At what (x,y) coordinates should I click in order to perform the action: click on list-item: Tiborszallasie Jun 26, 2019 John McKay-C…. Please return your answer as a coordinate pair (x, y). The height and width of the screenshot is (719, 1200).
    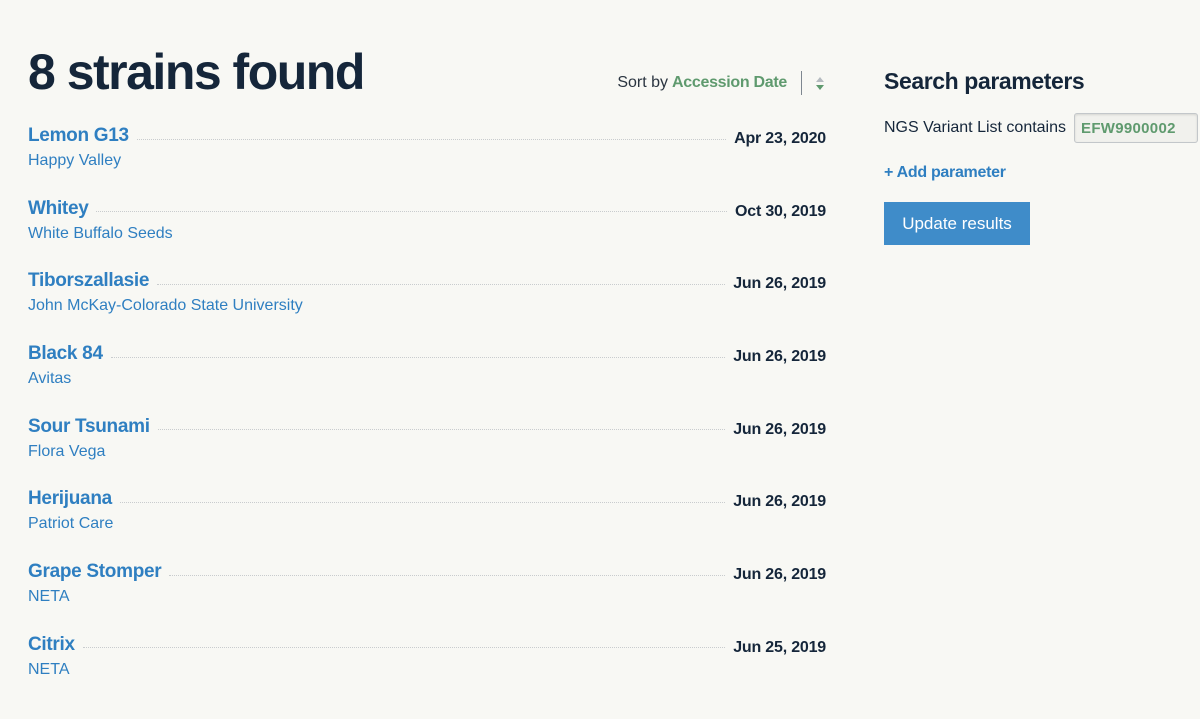
    Looking at the image, I should click on (427, 301).